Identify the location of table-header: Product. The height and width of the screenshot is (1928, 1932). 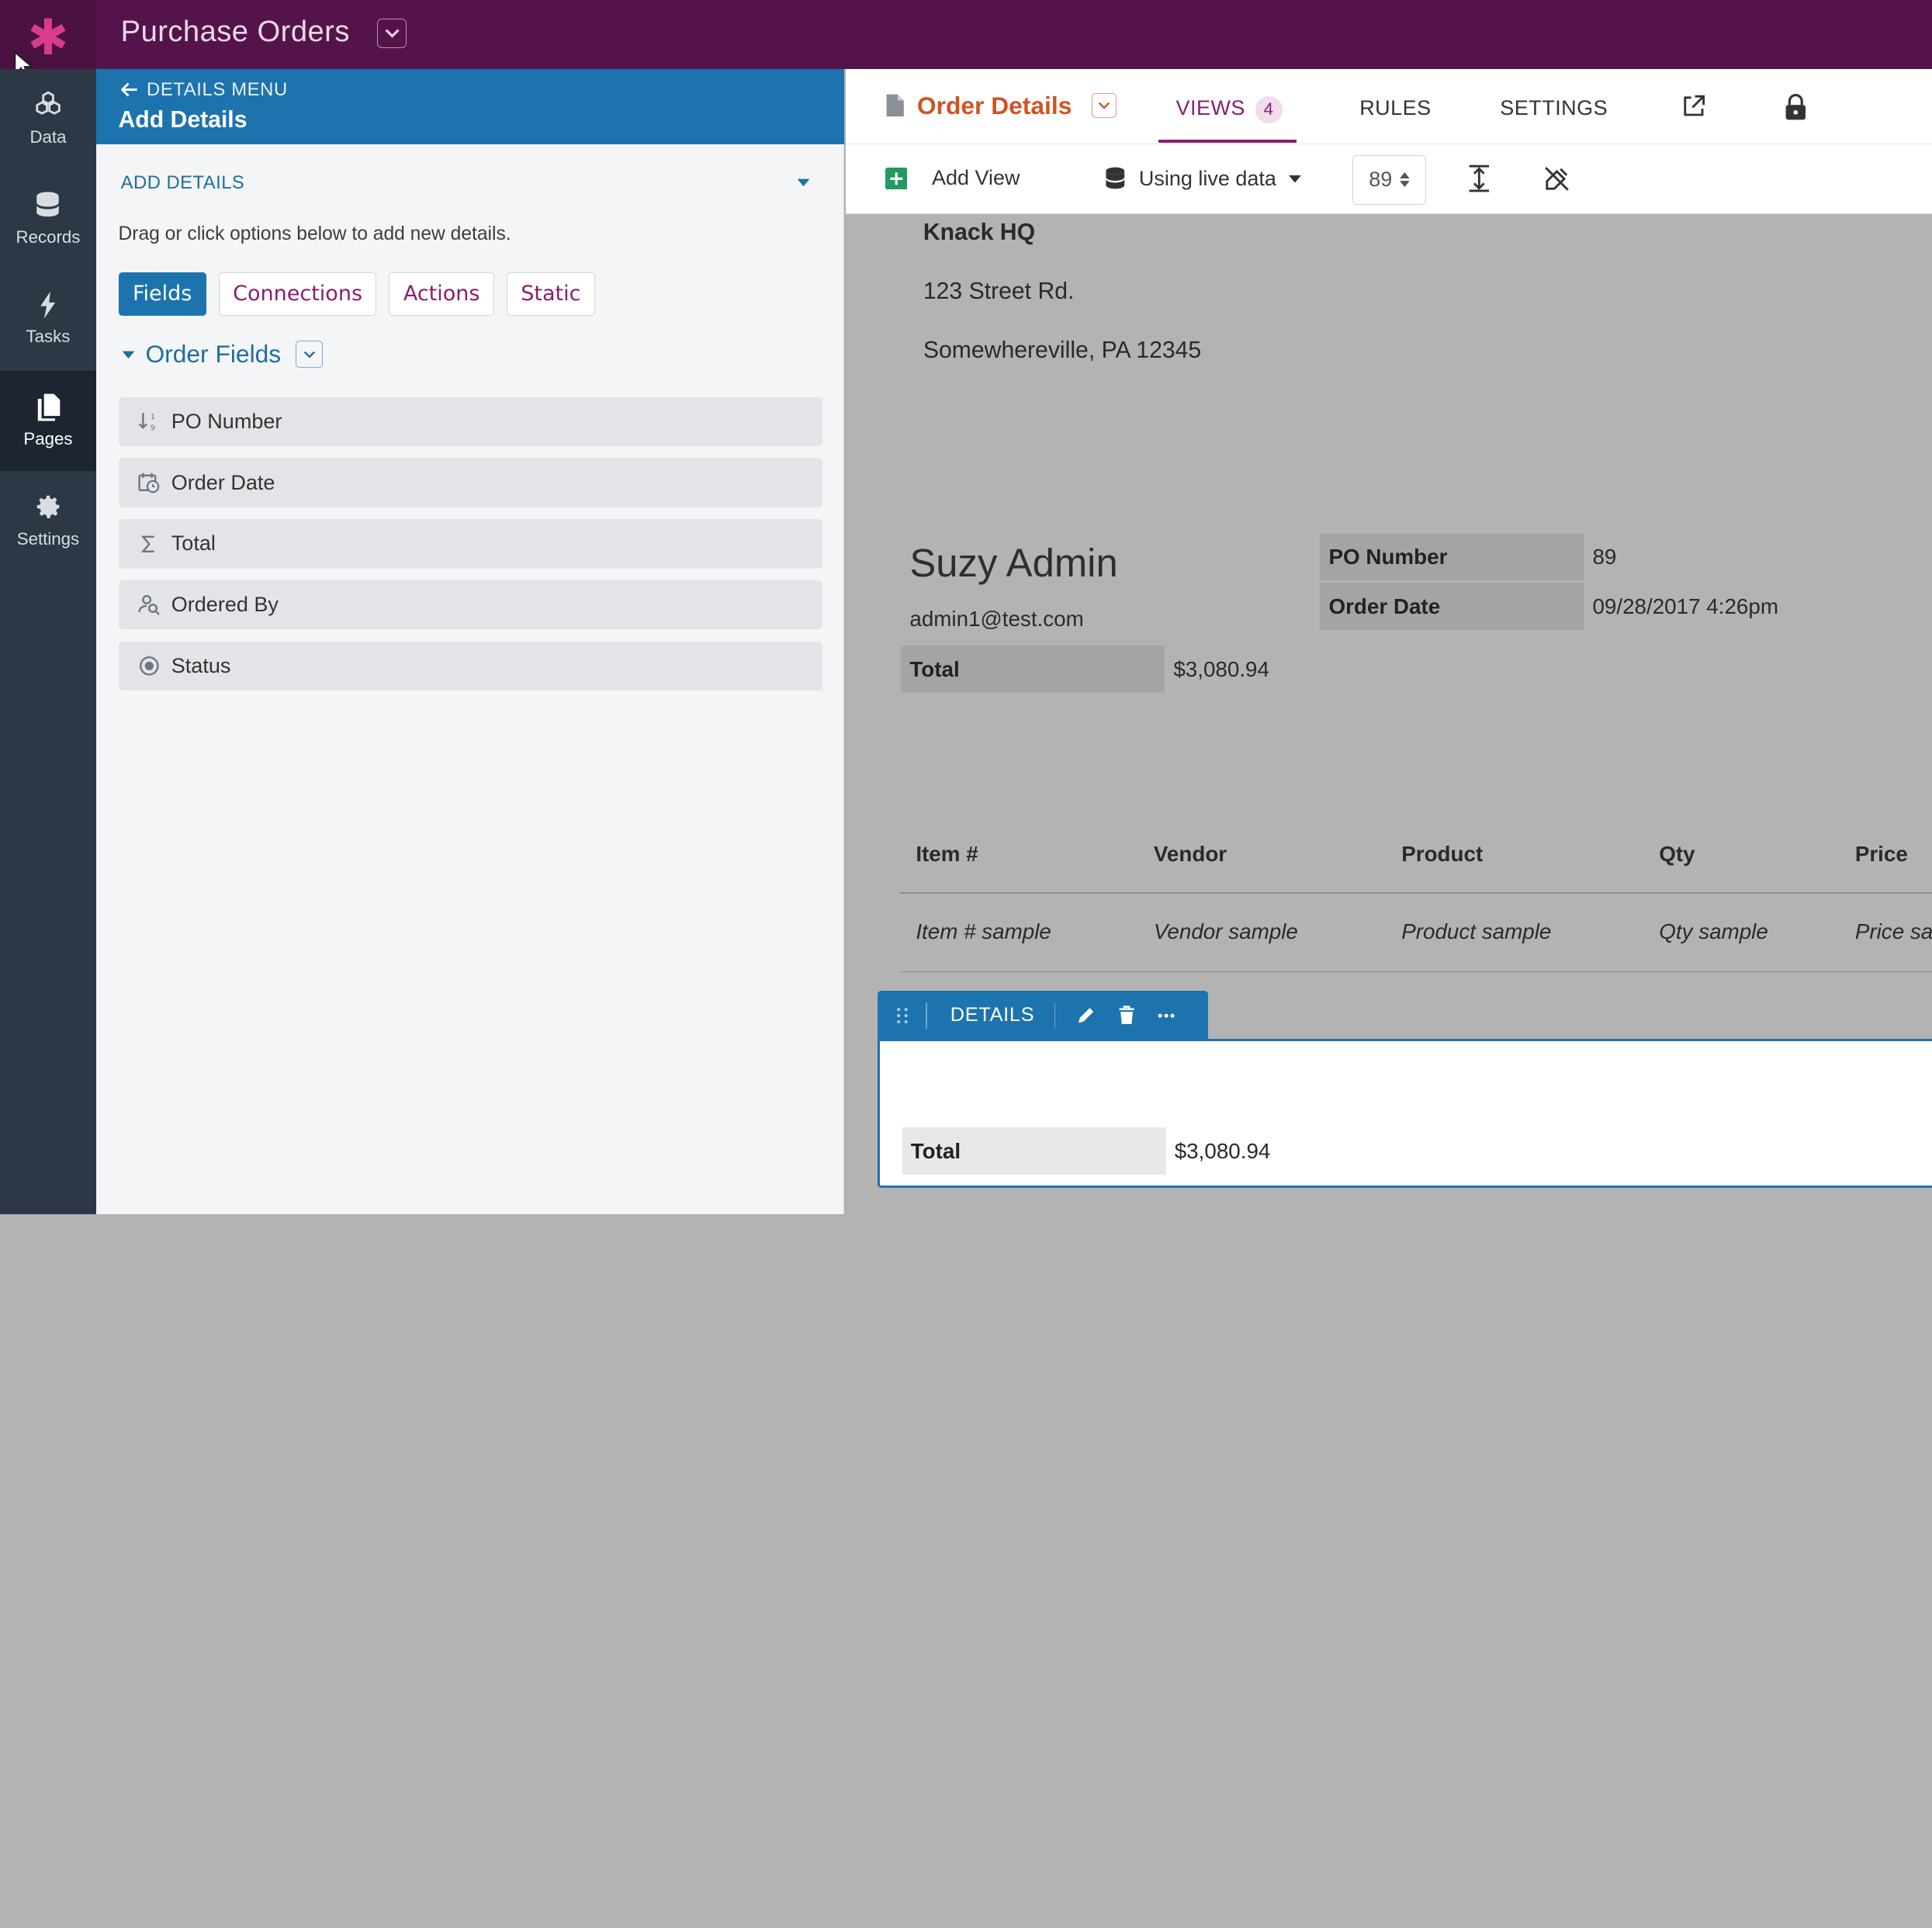
(1442, 854).